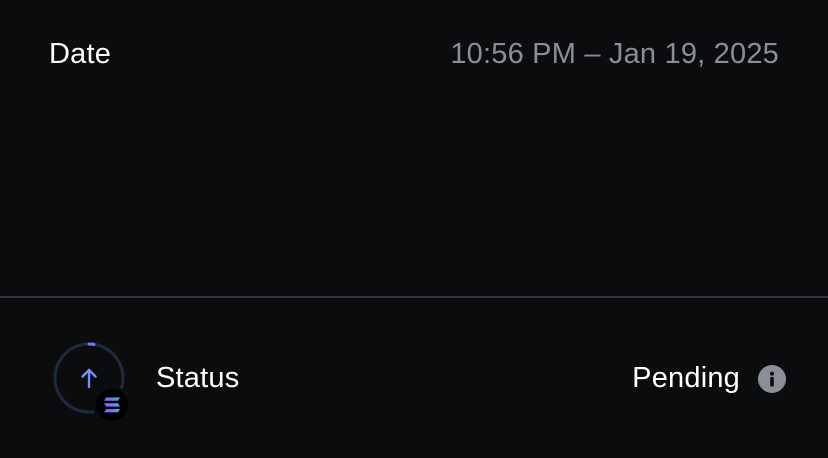  Describe the element at coordinates (772, 379) in the screenshot. I see `info-icon` at that location.